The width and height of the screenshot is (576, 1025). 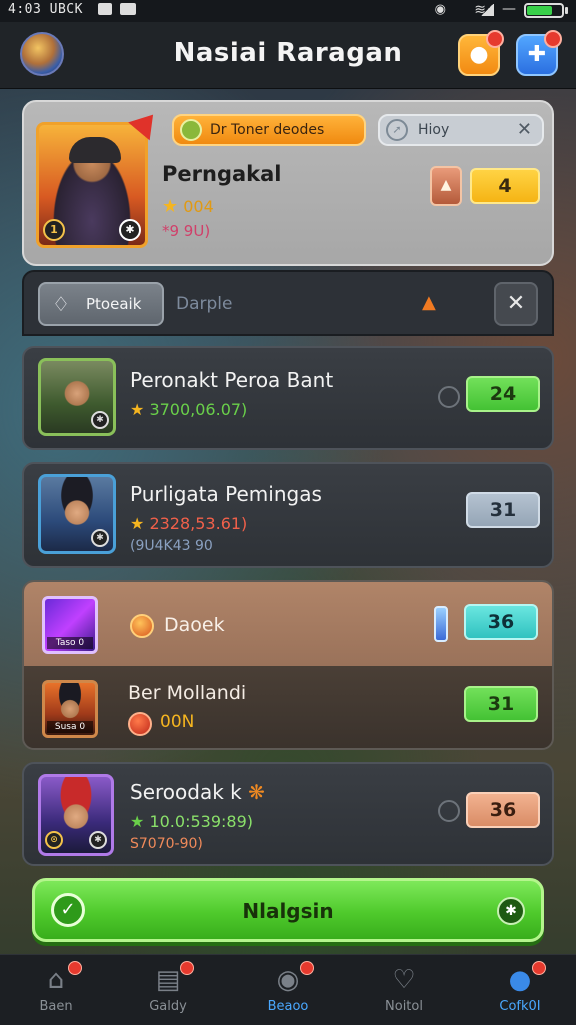 What do you see at coordinates (487, 10) in the screenshot?
I see `signal-icon` at bounding box center [487, 10].